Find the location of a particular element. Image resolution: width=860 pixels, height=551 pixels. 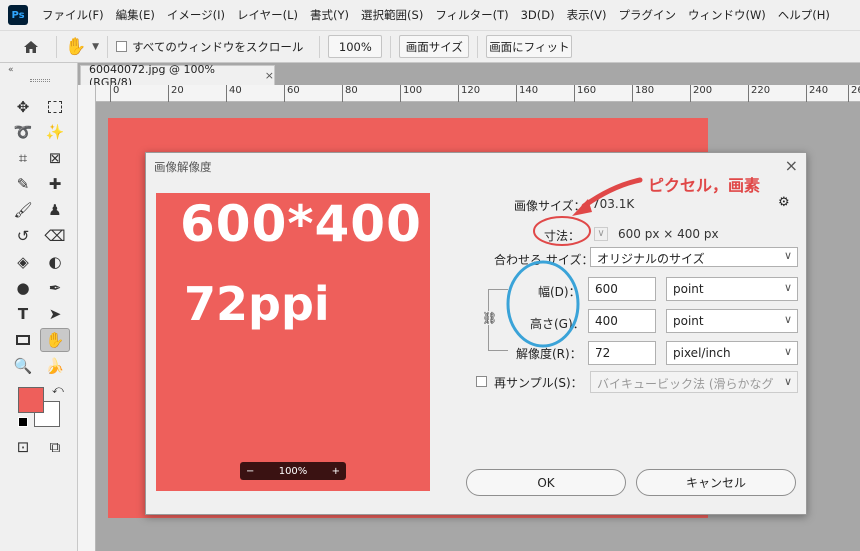

eyedropper-icon: ✎ is located at coordinates (23, 184).